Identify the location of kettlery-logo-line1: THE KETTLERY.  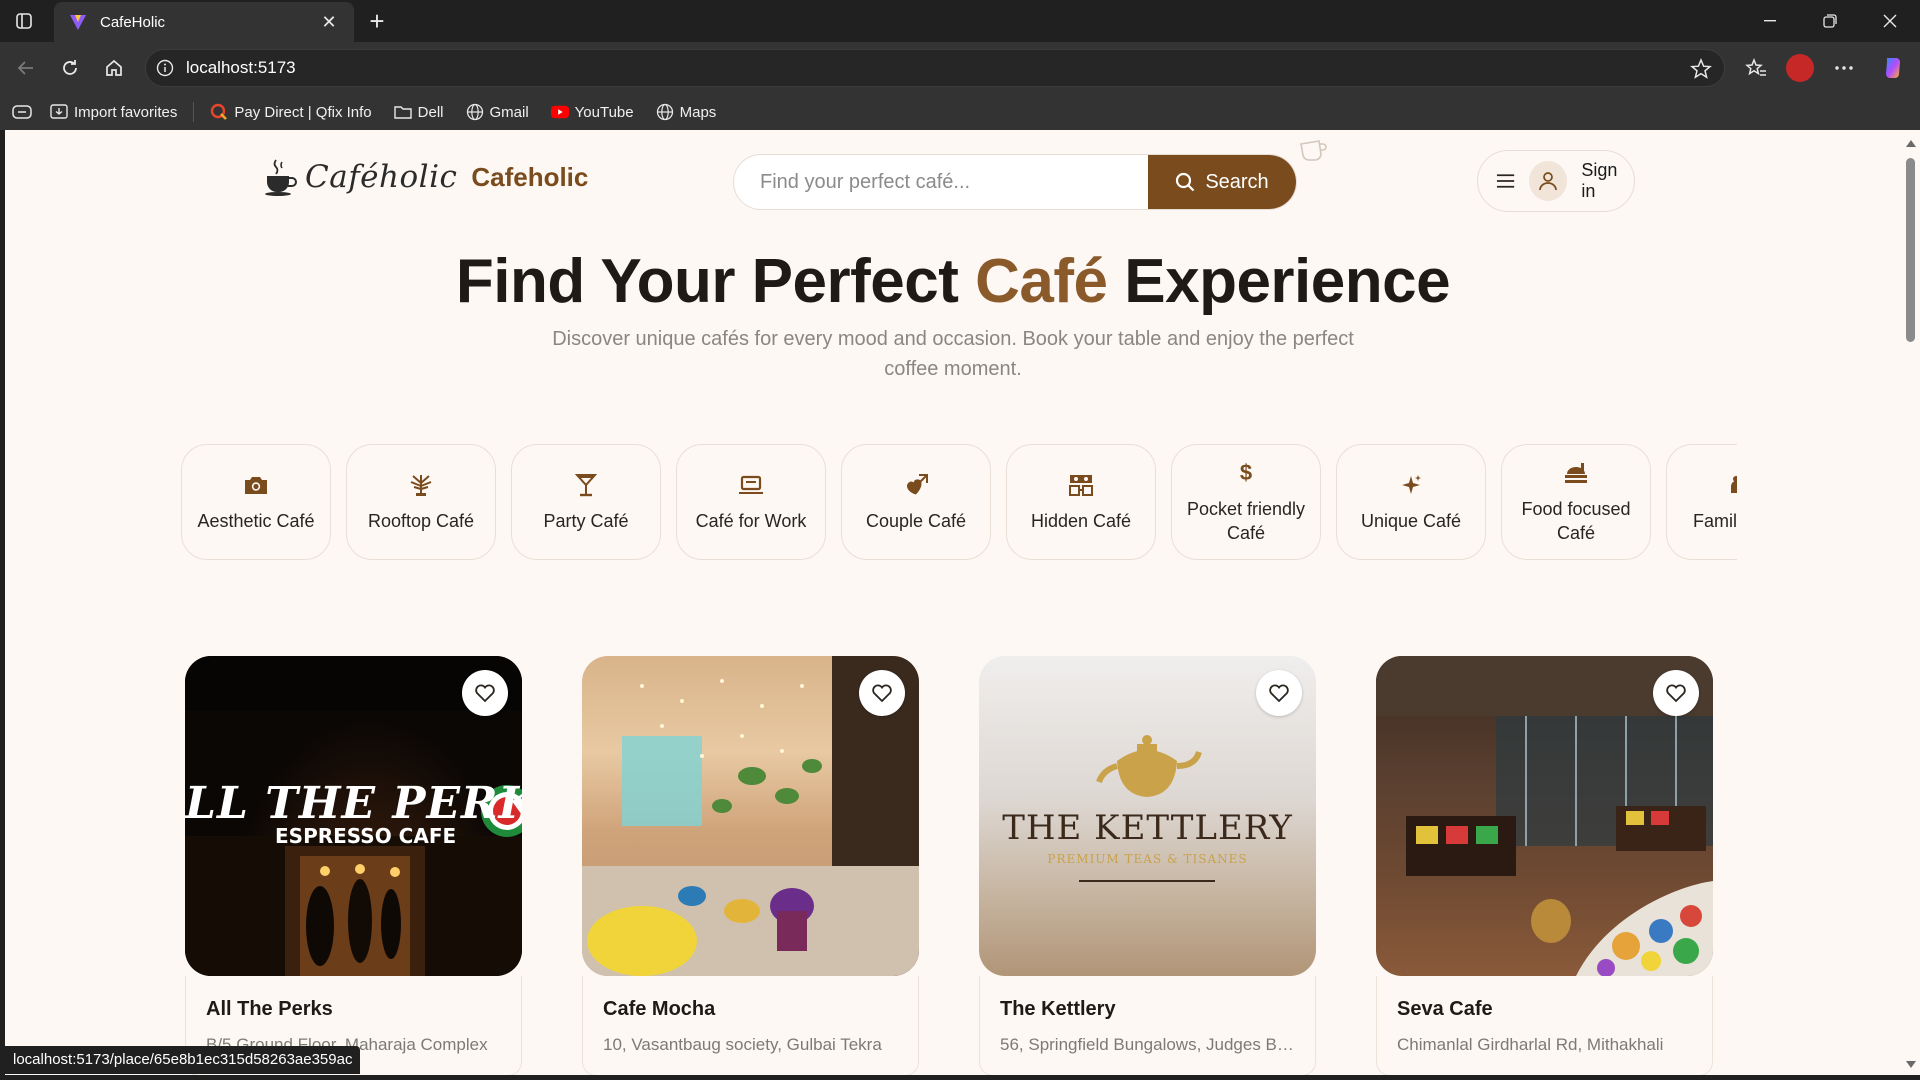
(1147, 828).